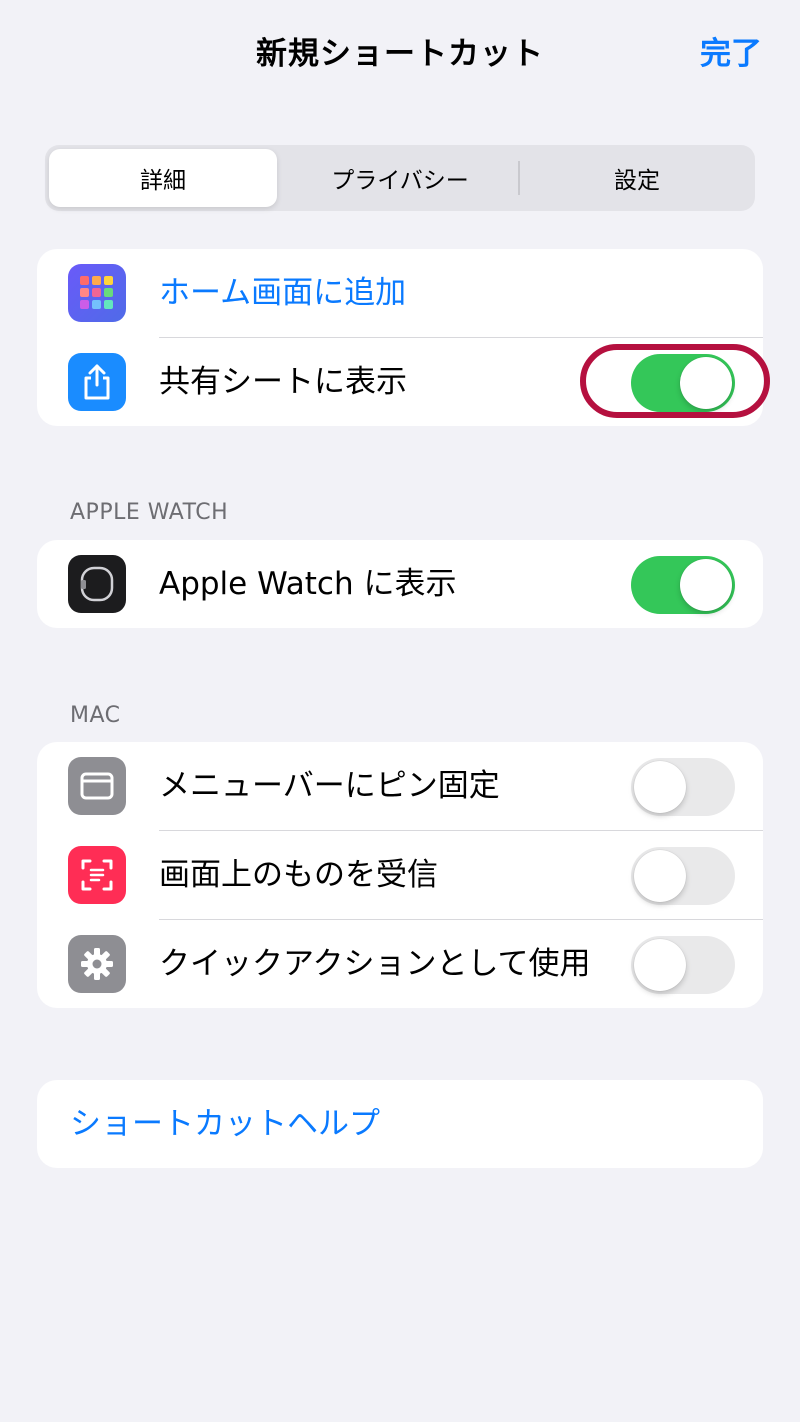 Image resolution: width=800 pixels, height=1422 pixels. Describe the element at coordinates (95, 715) in the screenshot. I see `mac-section-header: MAC` at that location.